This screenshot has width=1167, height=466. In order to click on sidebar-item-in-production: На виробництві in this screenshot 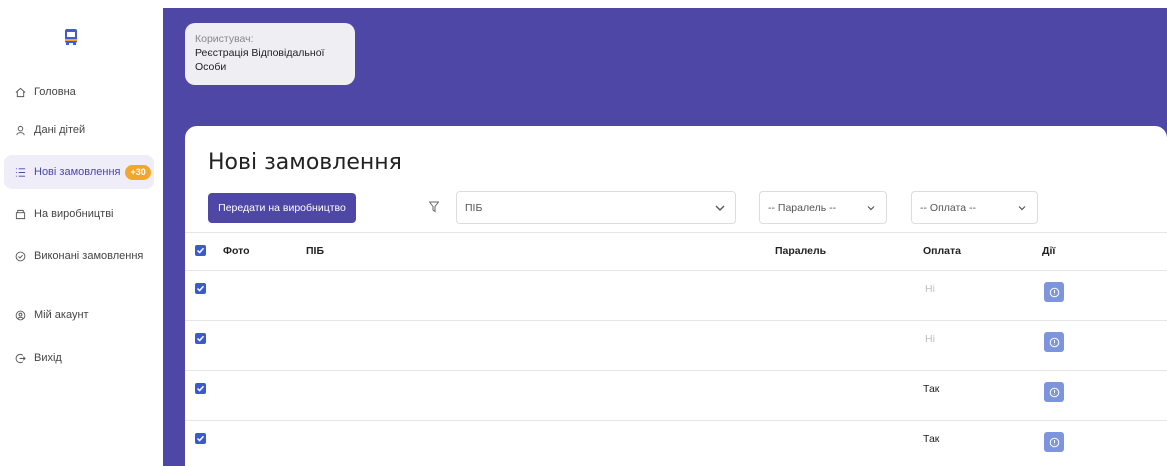, I will do `click(79, 214)`.